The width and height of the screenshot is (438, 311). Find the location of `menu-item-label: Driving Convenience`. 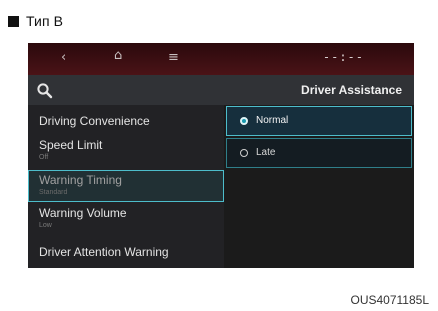

menu-item-label: Driving Convenience is located at coordinates (94, 121).